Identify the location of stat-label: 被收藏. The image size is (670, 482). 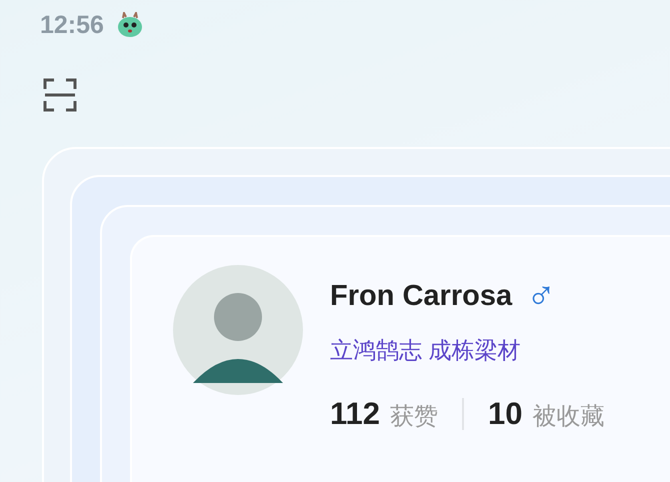
(568, 417).